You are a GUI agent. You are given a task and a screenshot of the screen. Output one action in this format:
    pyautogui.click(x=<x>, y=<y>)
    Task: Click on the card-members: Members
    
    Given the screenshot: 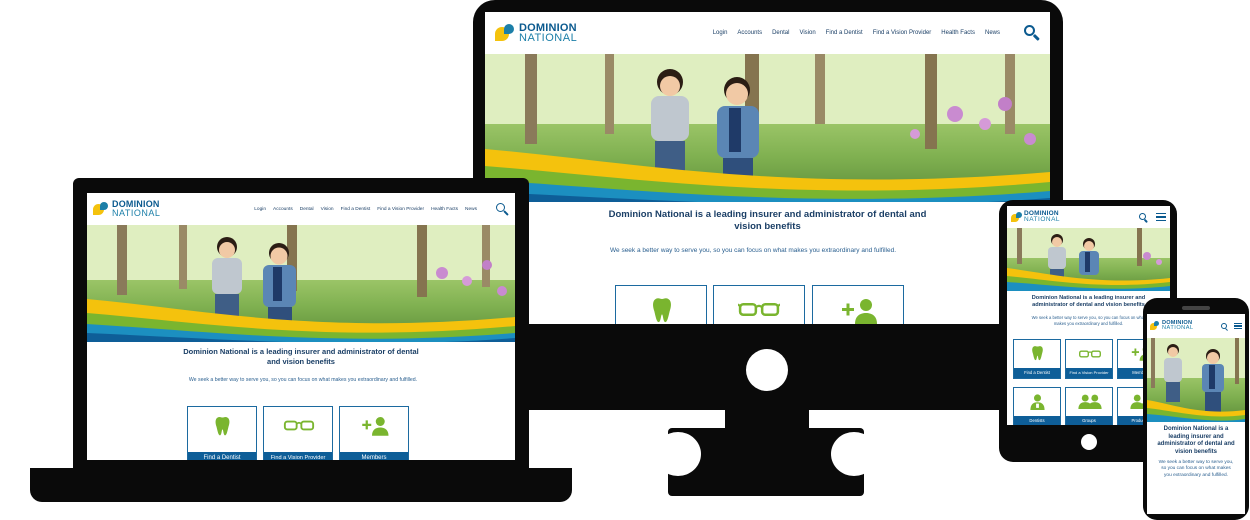 What is the action you would take?
    pyautogui.click(x=374, y=433)
    